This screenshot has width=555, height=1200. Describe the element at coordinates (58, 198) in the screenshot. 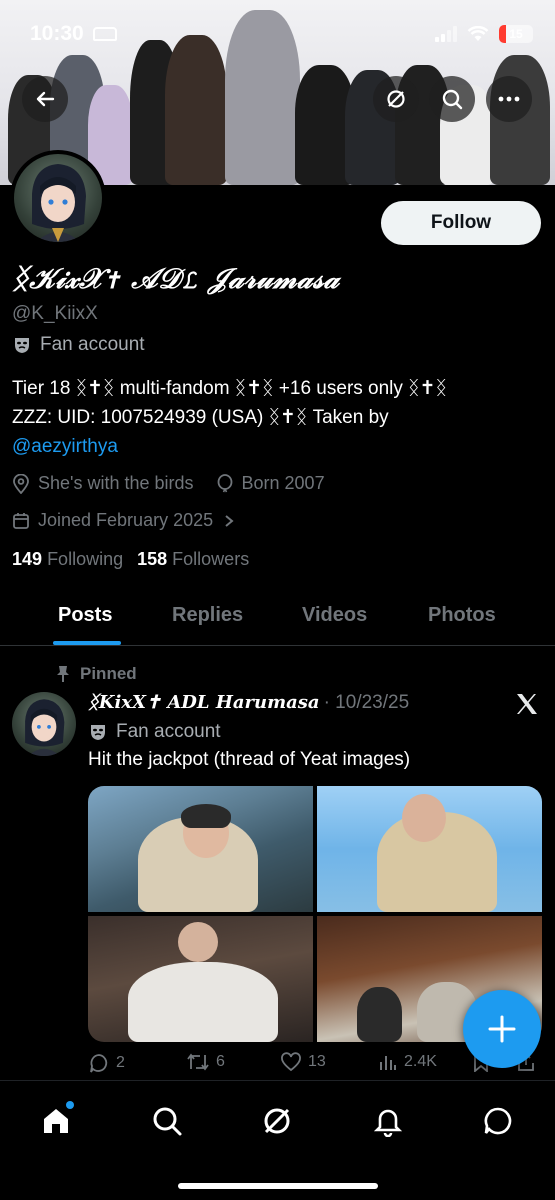

I see `profile-avatar` at that location.